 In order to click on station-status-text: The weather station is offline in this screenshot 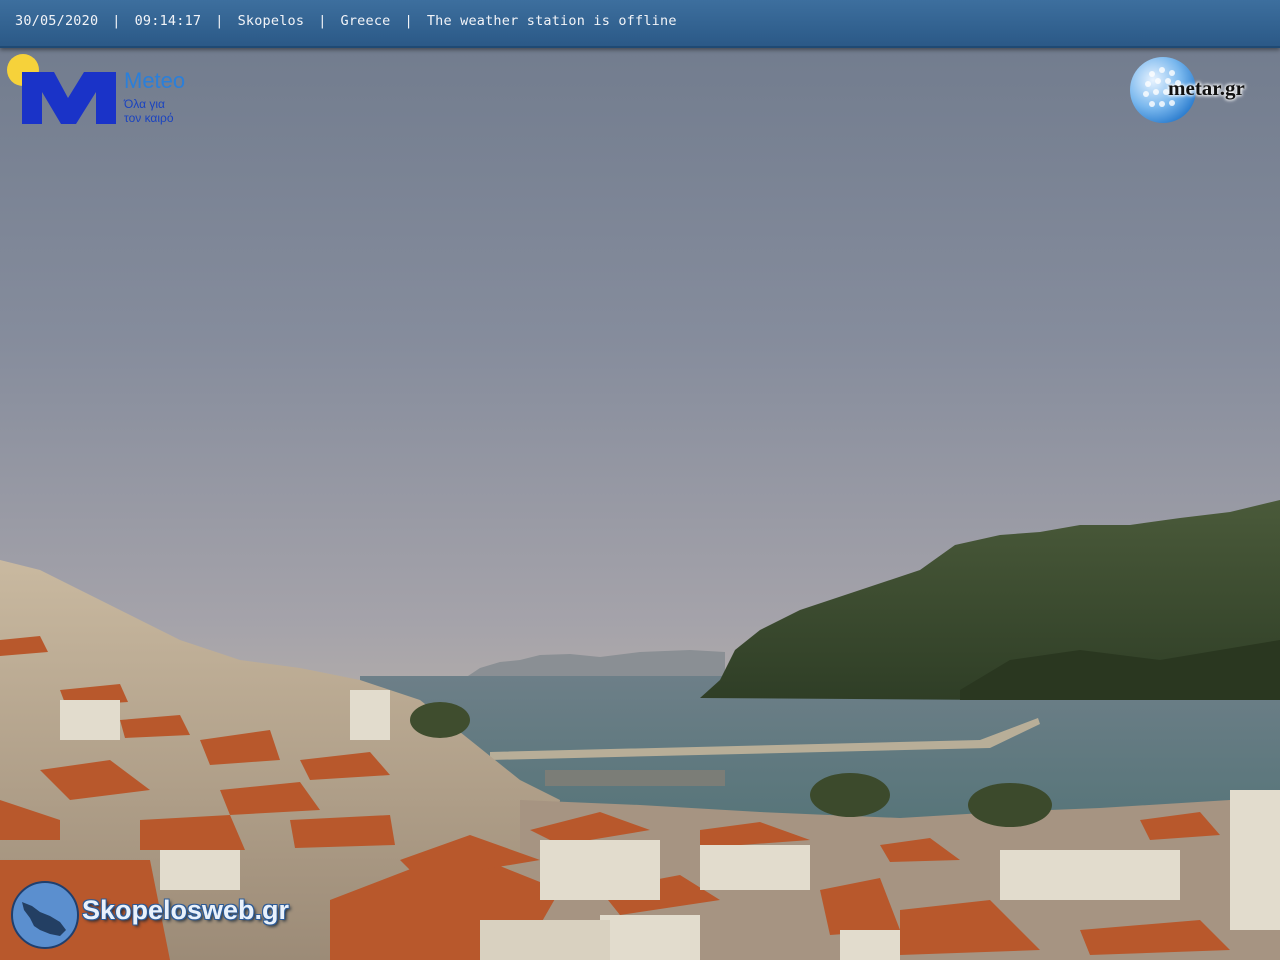, I will do `click(551, 21)`.